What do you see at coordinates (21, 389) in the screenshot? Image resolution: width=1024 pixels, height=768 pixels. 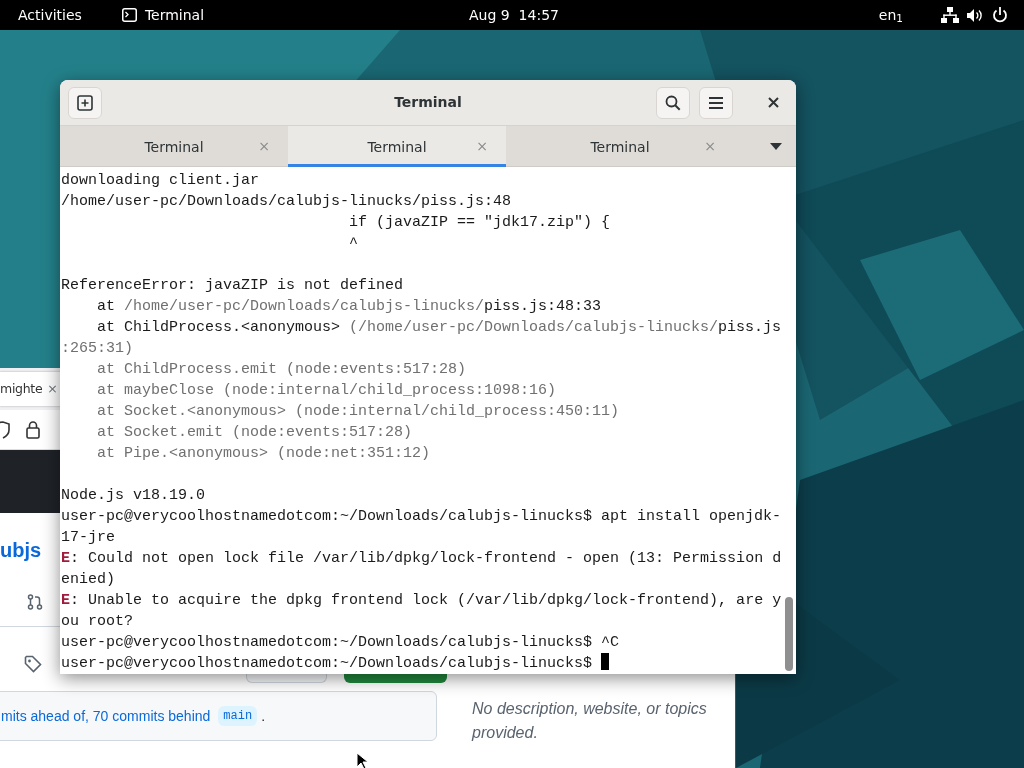 I see `tab-title: mighte` at bounding box center [21, 389].